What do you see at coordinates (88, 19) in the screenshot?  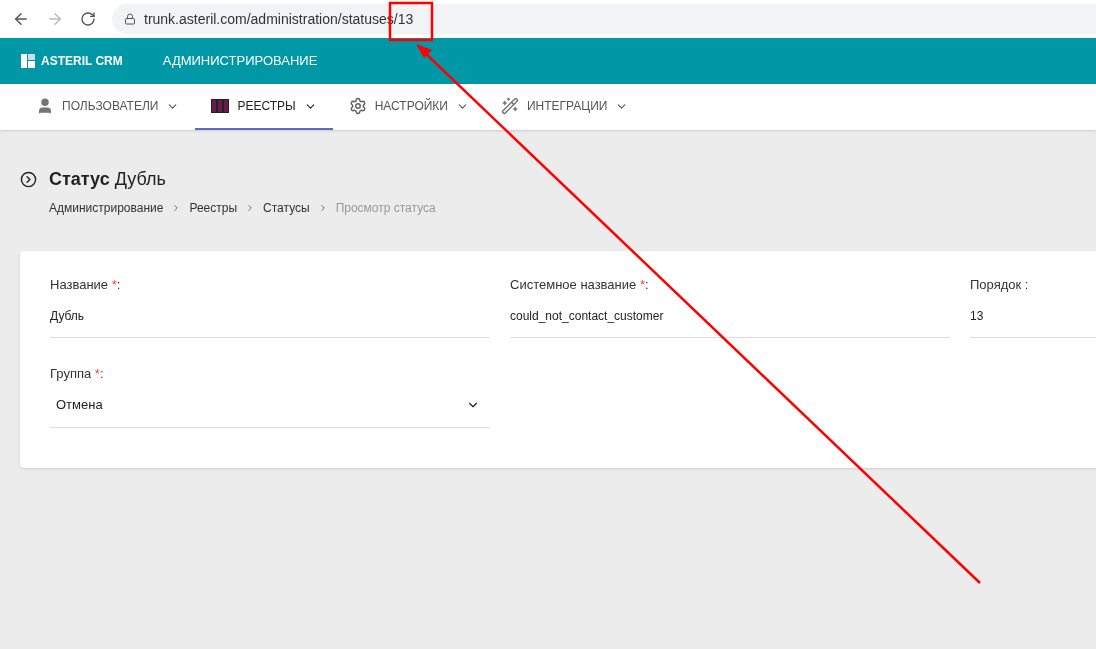 I see `reload-icon` at bounding box center [88, 19].